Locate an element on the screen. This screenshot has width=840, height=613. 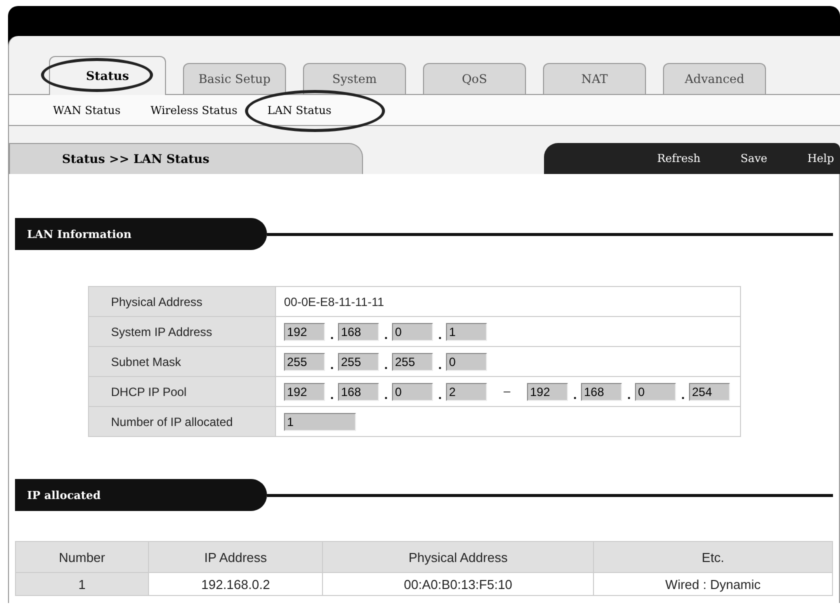
count-field: 1 is located at coordinates (320, 421).